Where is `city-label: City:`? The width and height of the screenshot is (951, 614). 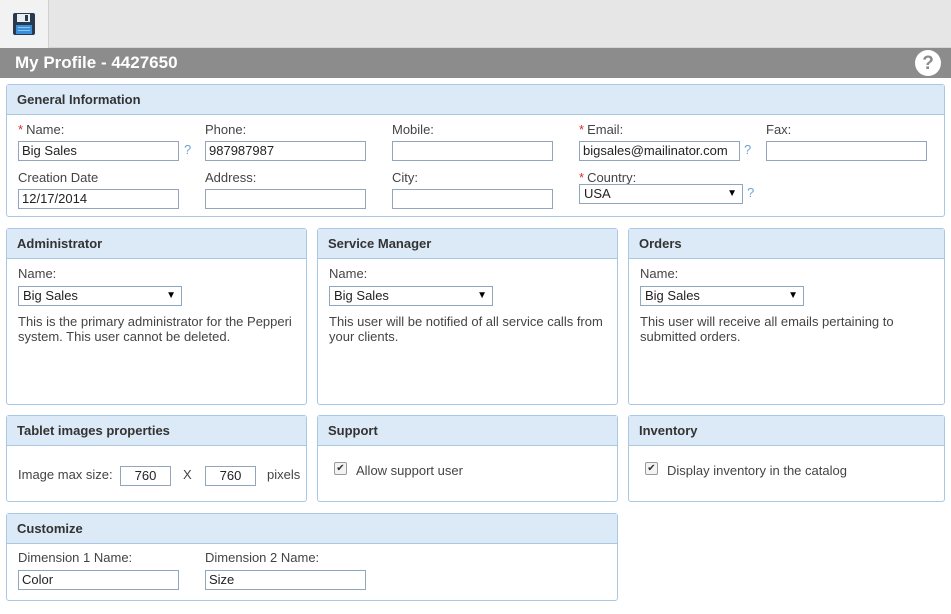 city-label: City: is located at coordinates (405, 177).